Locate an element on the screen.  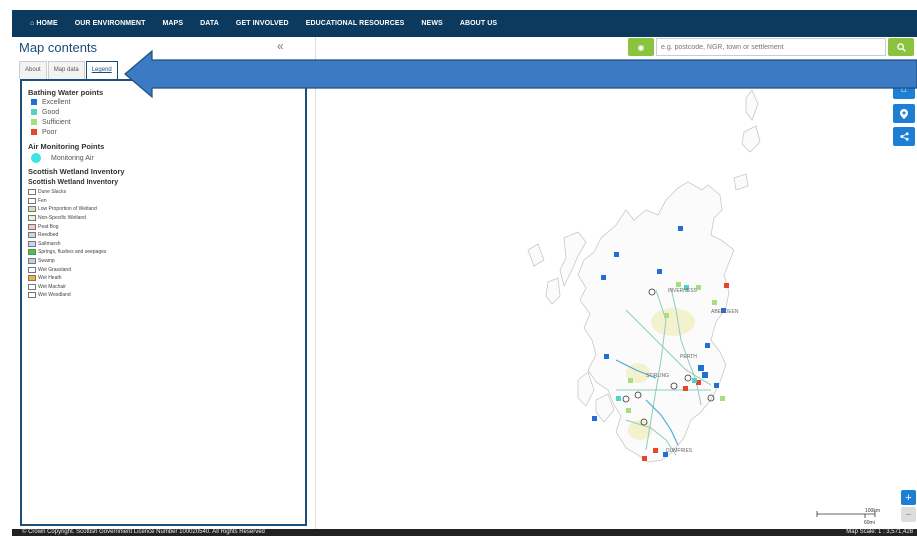
nav-item-data: DATA is located at coordinates (209, 23).